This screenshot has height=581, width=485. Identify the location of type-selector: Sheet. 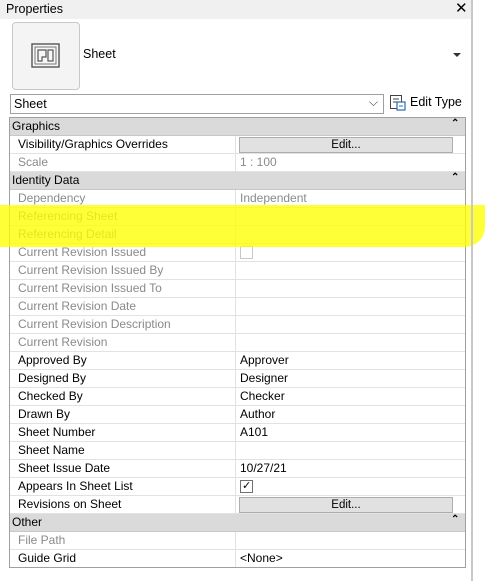
(236, 56).